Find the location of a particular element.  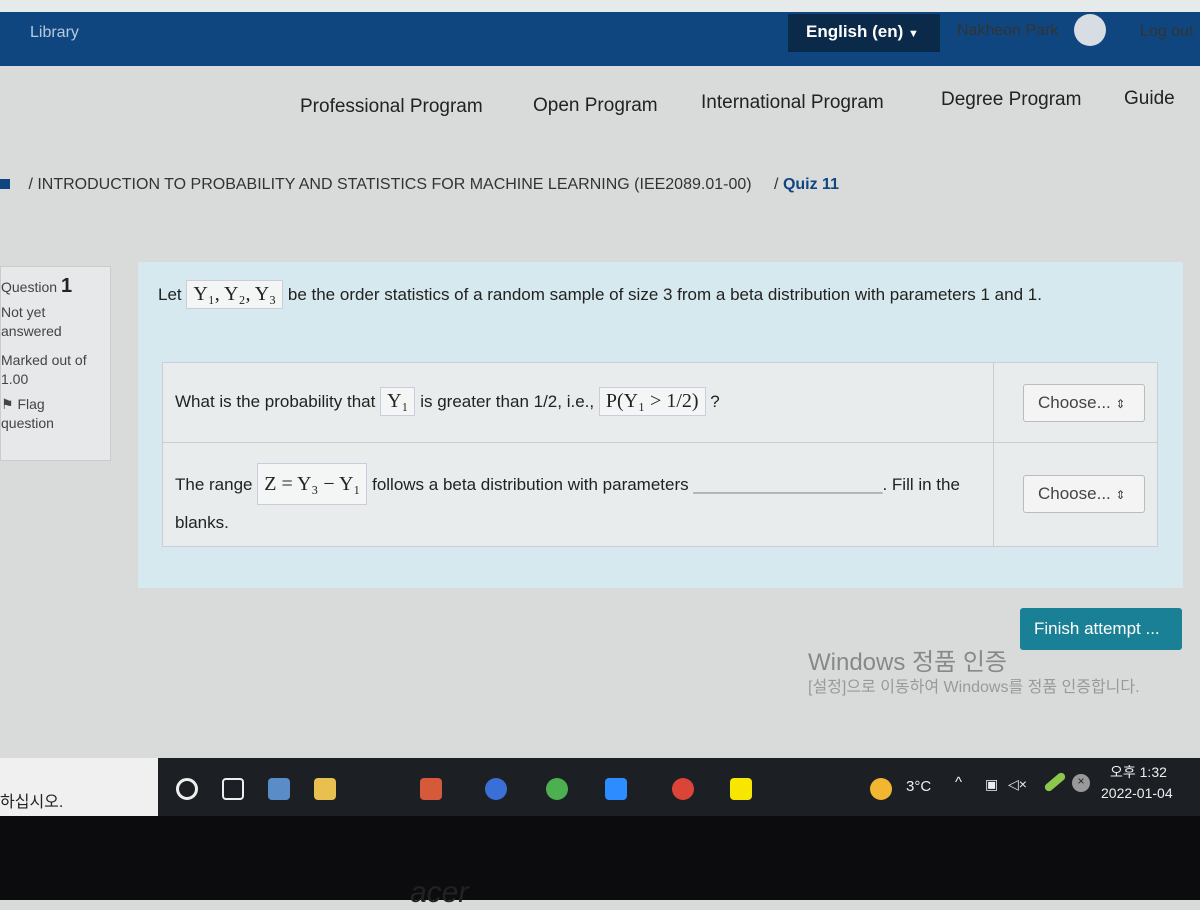

avatar is located at coordinates (1090, 30).